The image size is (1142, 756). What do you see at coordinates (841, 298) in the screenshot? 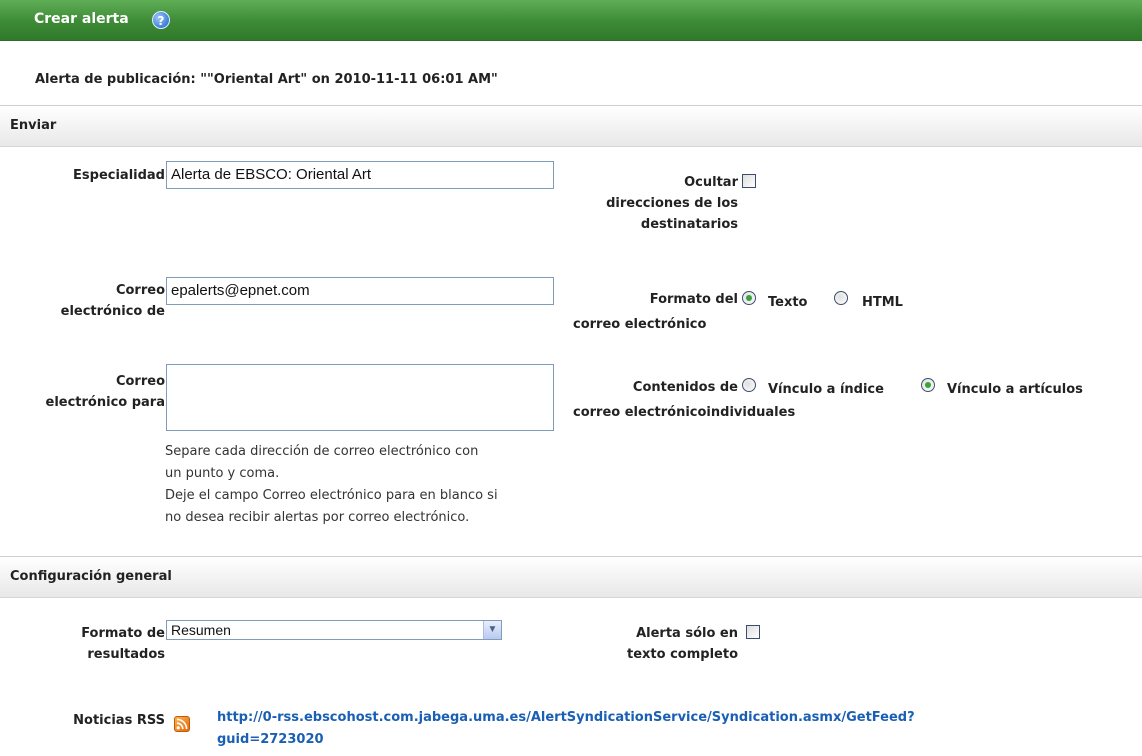
I see `format-html-radio` at bounding box center [841, 298].